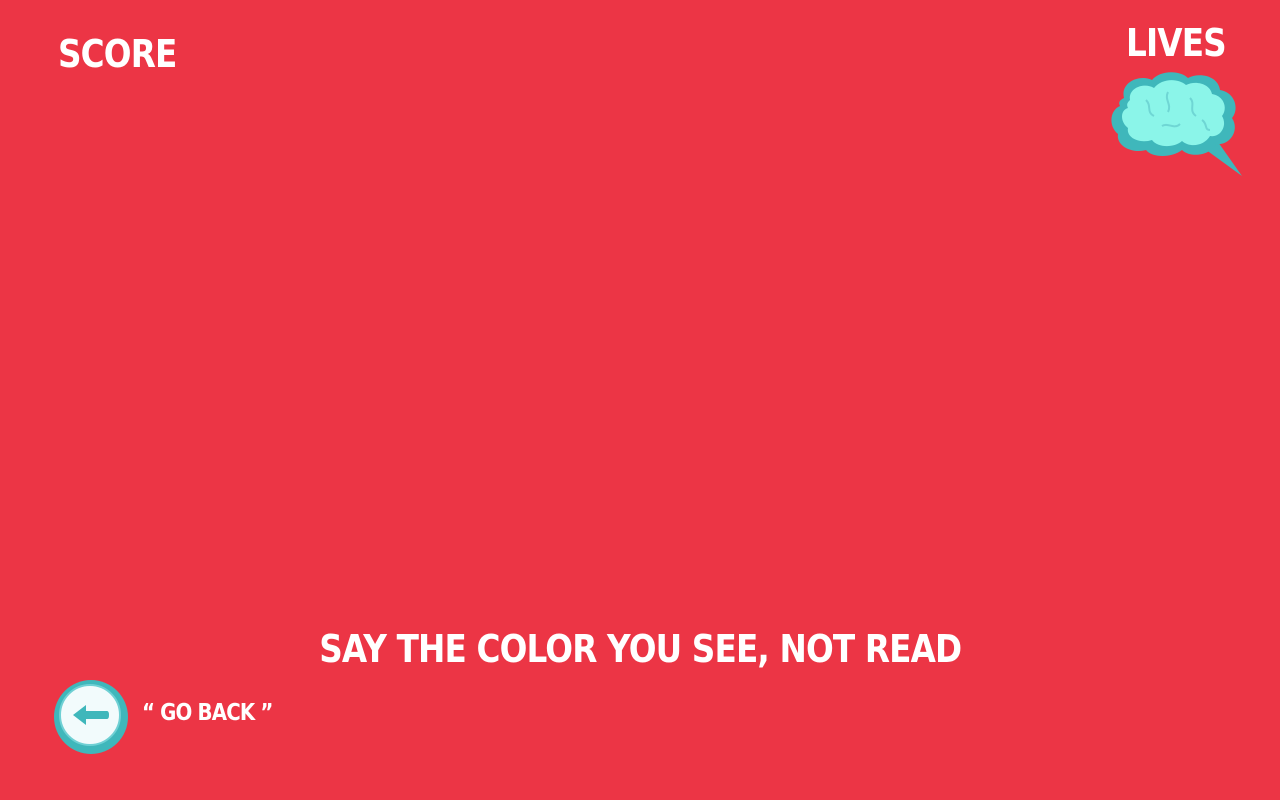 The width and height of the screenshot is (1280, 800). What do you see at coordinates (1176, 43) in the screenshot?
I see `lives-label: LIVES` at bounding box center [1176, 43].